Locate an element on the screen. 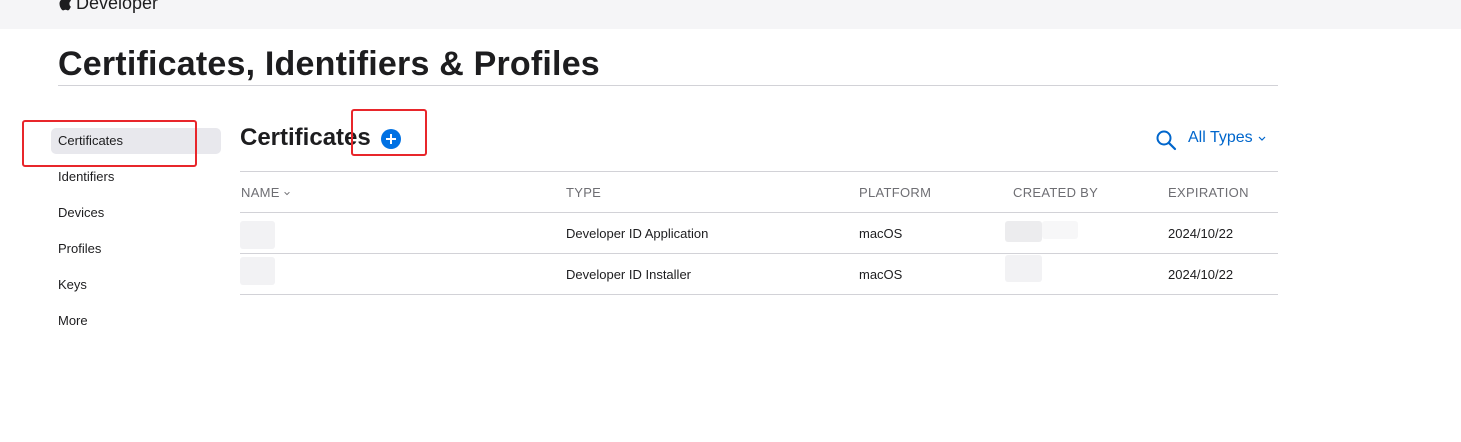  annotation-highlight-add-button is located at coordinates (389, 132).